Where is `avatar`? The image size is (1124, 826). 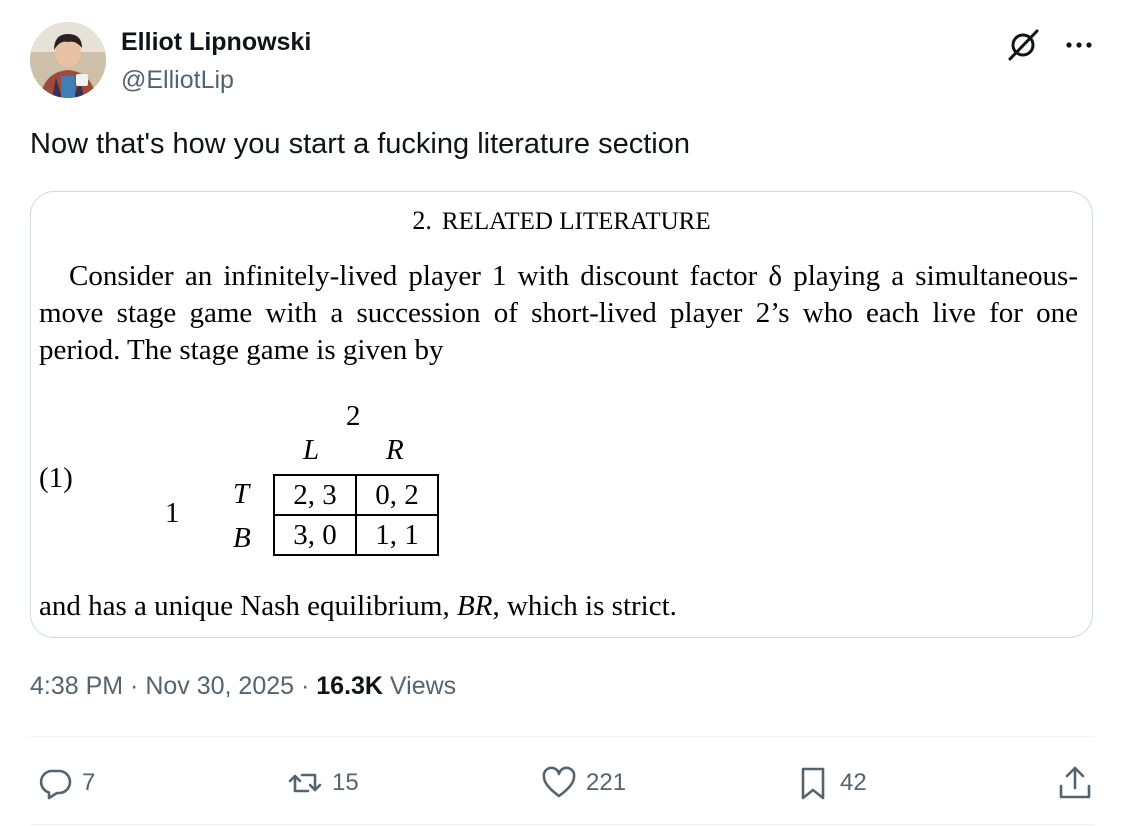
avatar is located at coordinates (68, 60).